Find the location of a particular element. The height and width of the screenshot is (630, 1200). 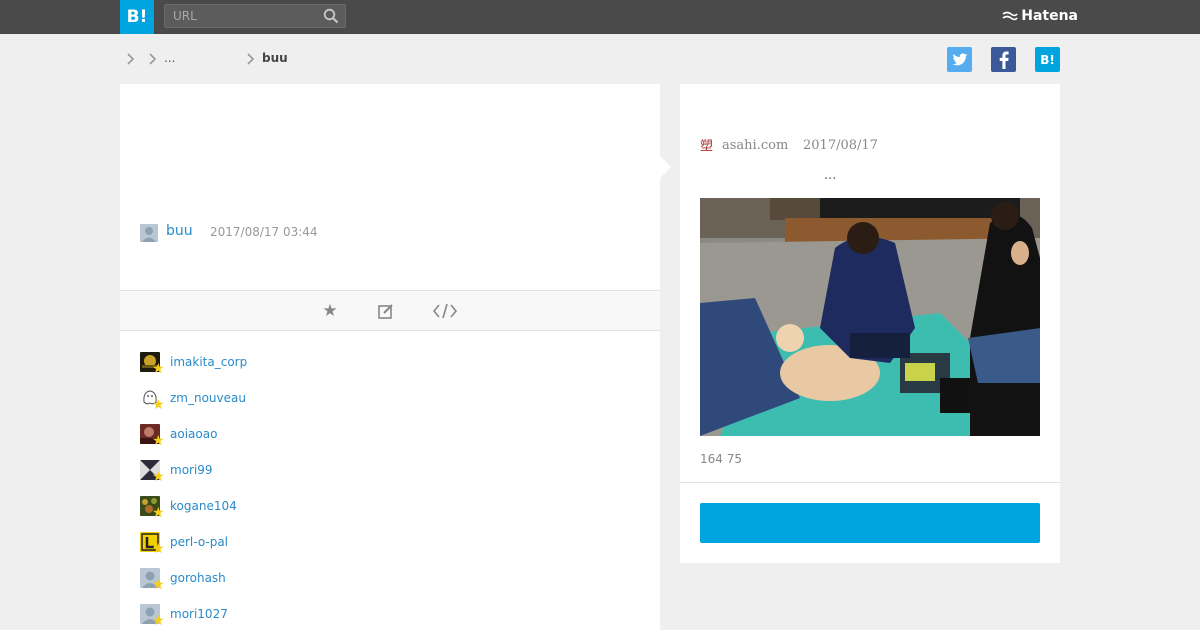

author-avatar is located at coordinates (149, 233).